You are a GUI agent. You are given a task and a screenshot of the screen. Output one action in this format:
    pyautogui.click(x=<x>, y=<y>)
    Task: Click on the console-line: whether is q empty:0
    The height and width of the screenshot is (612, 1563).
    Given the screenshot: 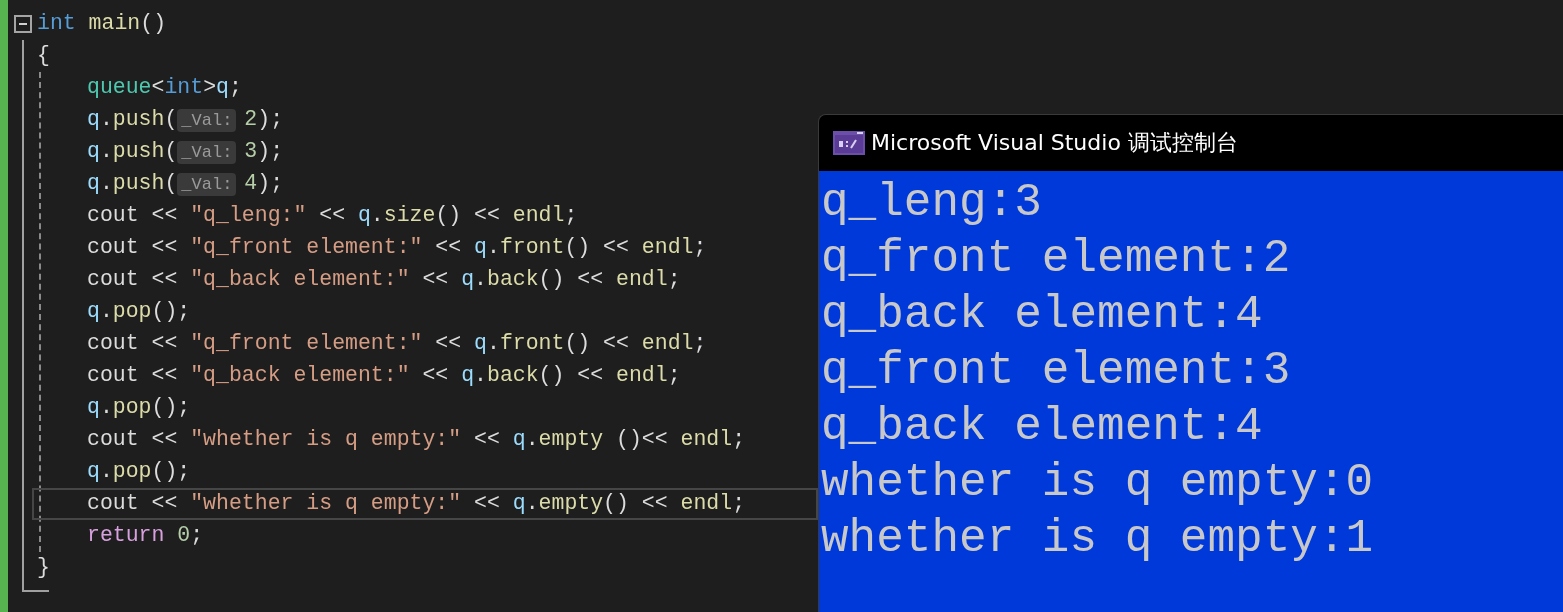 What is the action you would take?
    pyautogui.click(x=1098, y=483)
    